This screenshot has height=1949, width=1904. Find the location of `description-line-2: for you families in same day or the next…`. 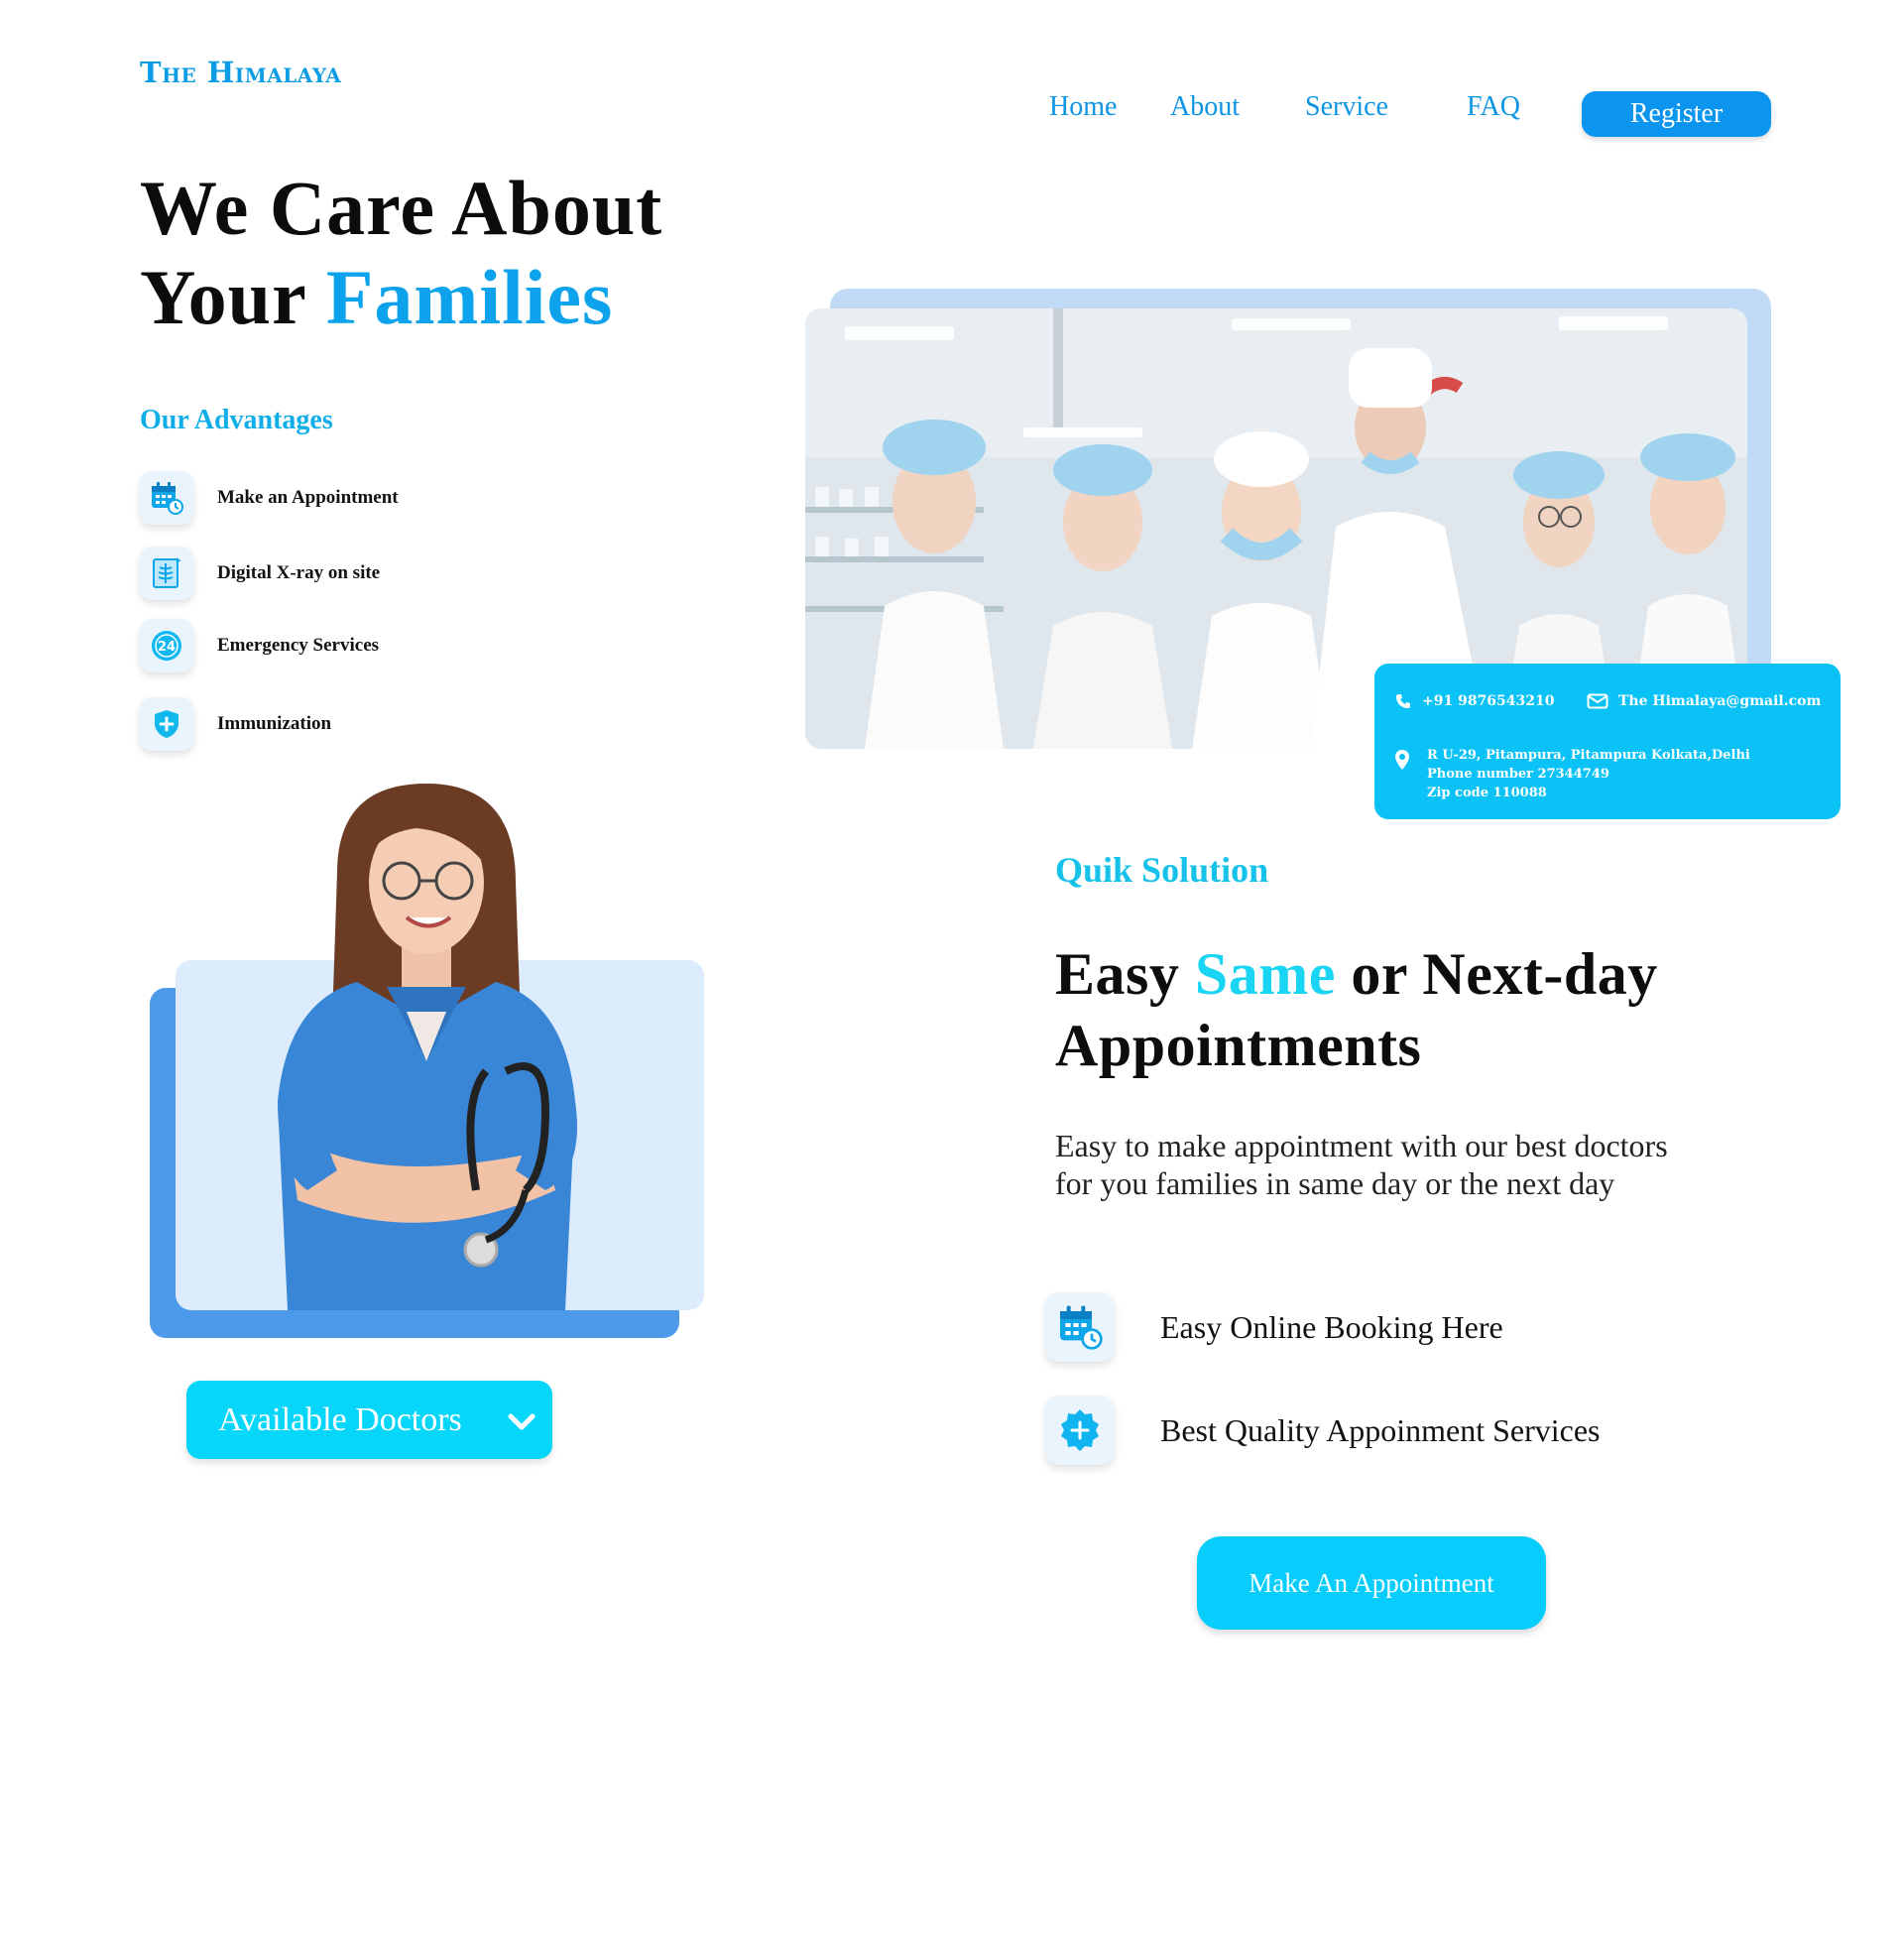

description-line-2: for you families in same day or the next… is located at coordinates (1335, 1183).